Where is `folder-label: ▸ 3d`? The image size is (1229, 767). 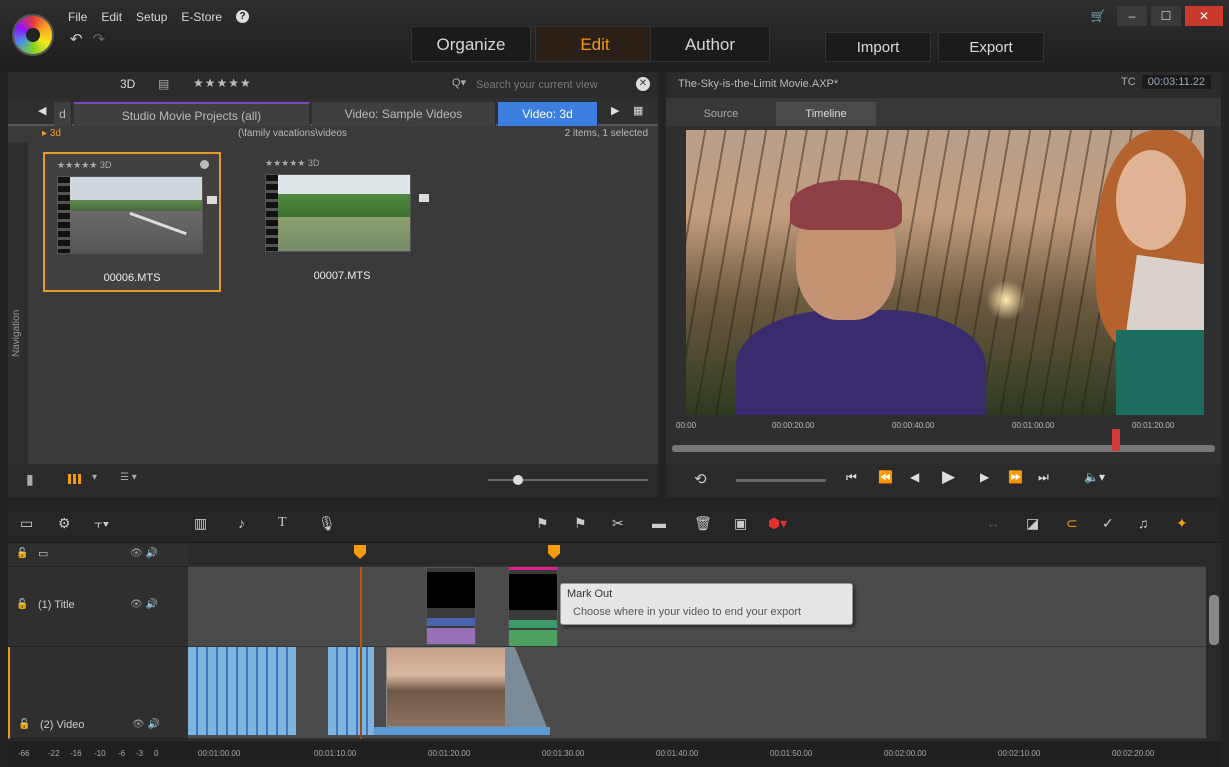
folder-label: ▸ 3d is located at coordinates (51, 133).